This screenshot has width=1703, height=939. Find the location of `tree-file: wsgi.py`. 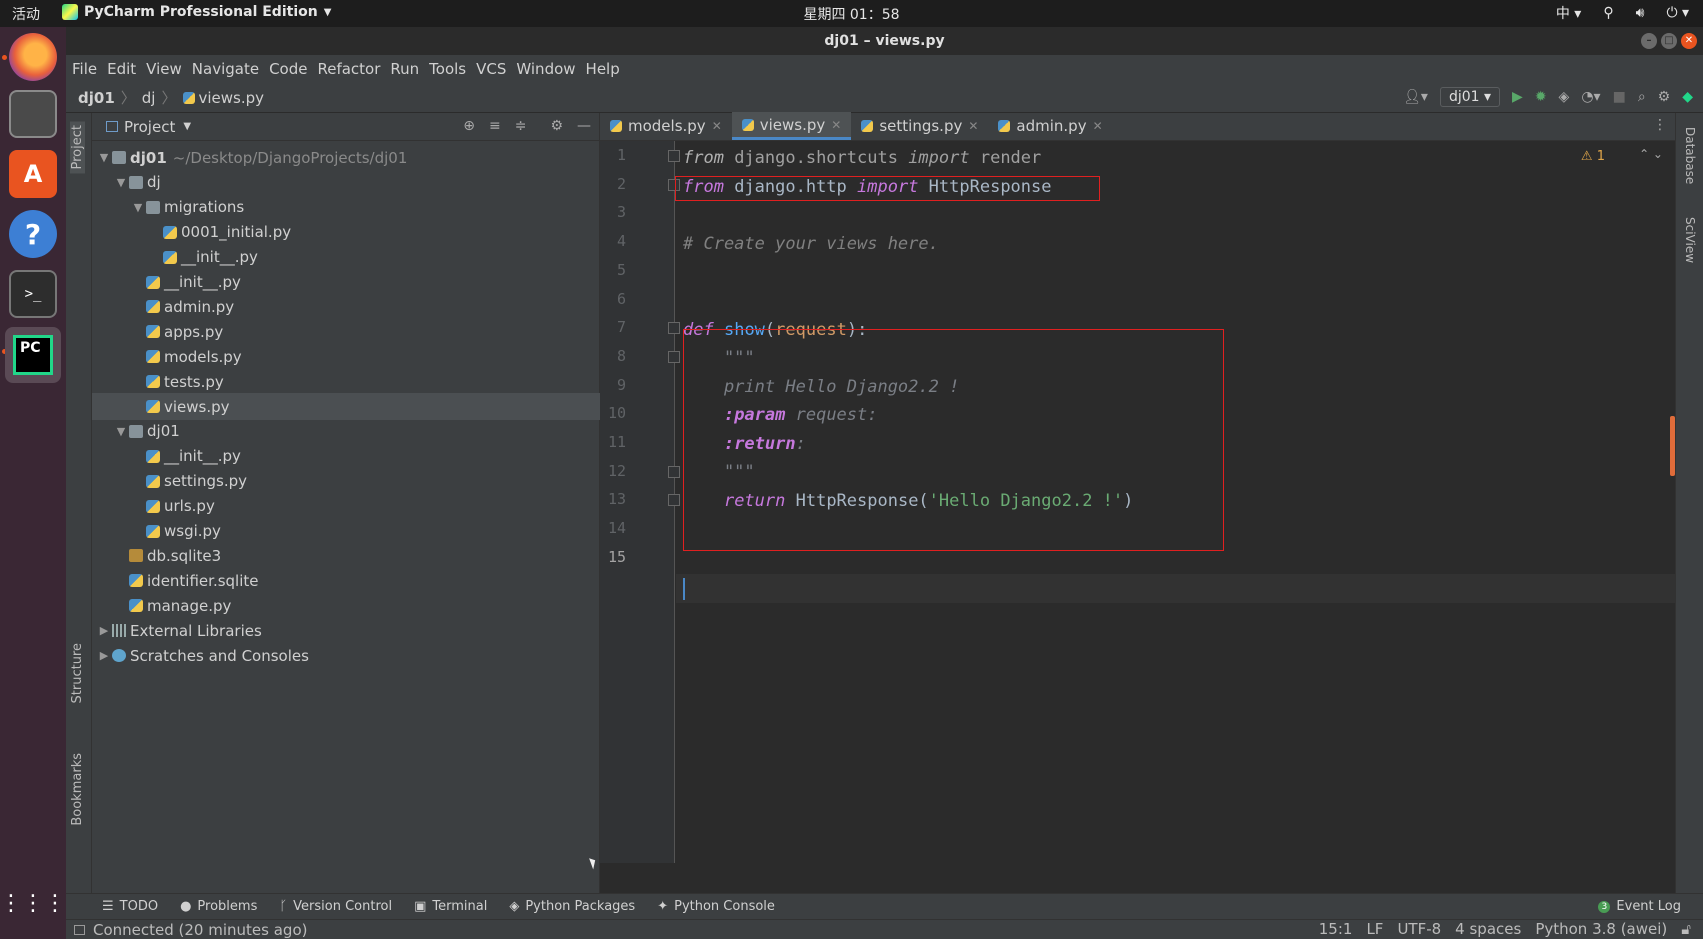

tree-file: wsgi.py is located at coordinates (346, 531).